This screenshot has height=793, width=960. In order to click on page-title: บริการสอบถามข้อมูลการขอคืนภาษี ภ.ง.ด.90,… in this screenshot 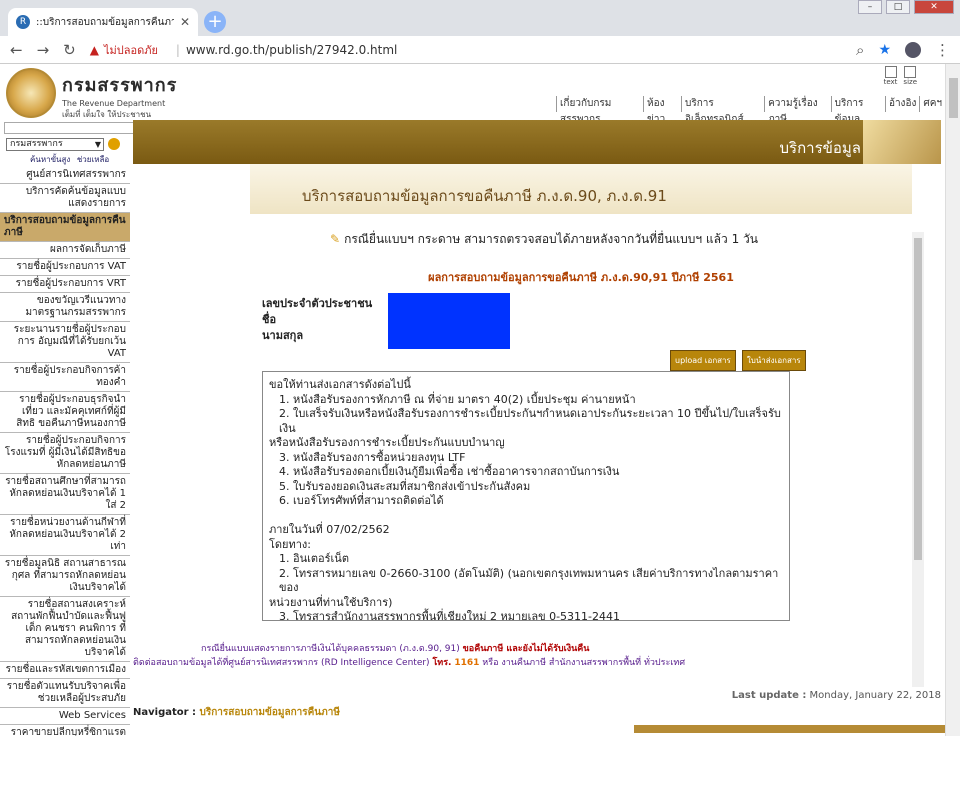, I will do `click(484, 196)`.